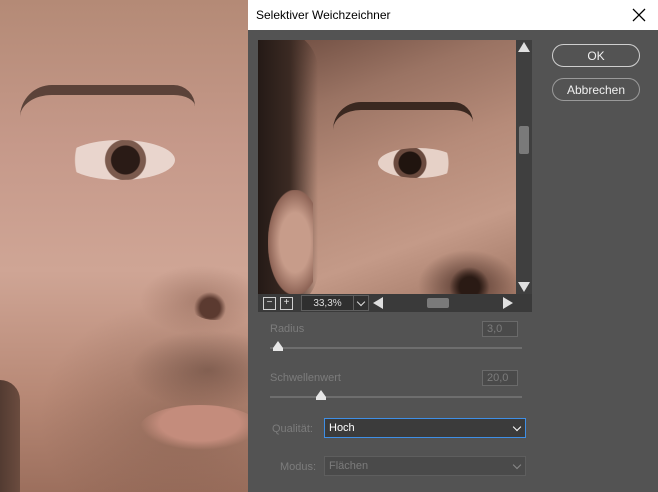  Describe the element at coordinates (120, 160) in the screenshot. I see `photo-eye` at that location.